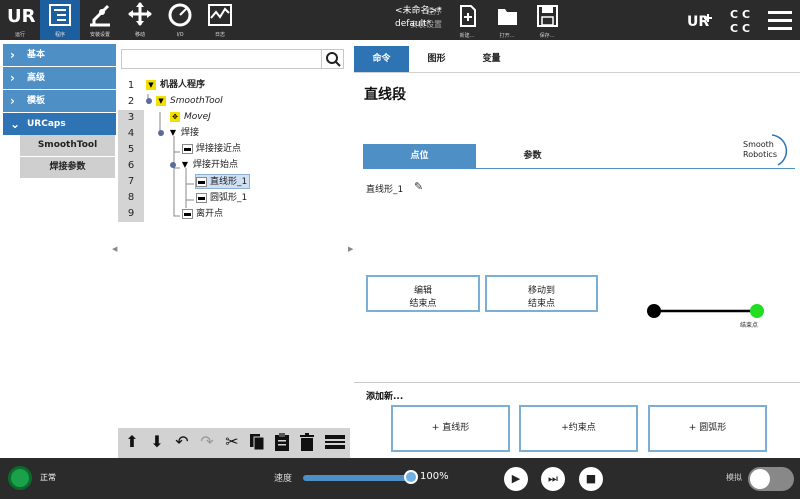 This screenshot has width=800, height=499. Describe the element at coordinates (436, 59) in the screenshot. I see `tab-graphics: 图形` at that location.